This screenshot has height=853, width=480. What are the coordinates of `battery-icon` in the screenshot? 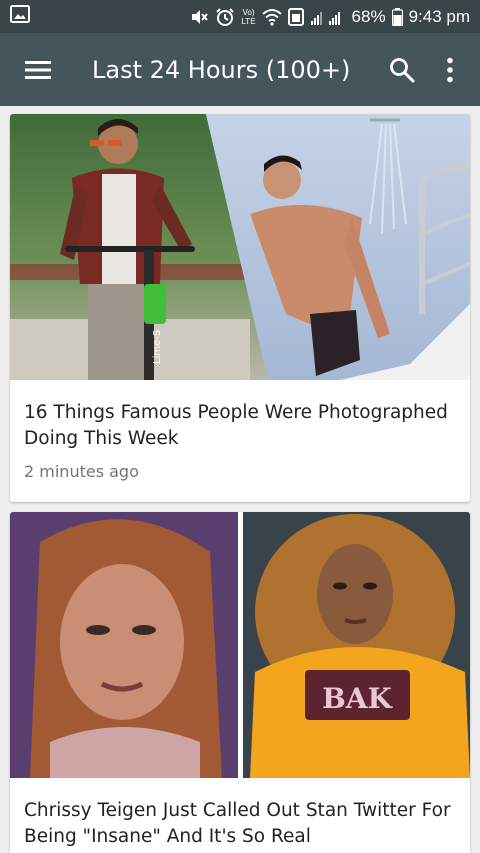 It's located at (397, 16).